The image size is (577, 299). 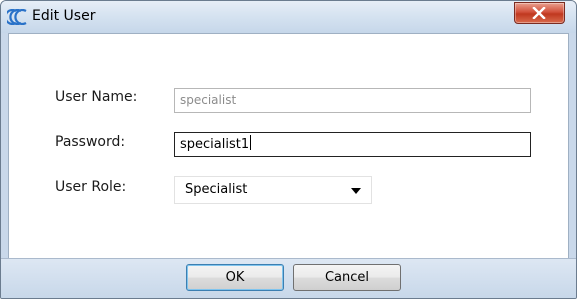 What do you see at coordinates (288, 17) in the screenshot?
I see `title-bar: Edit User` at bounding box center [288, 17].